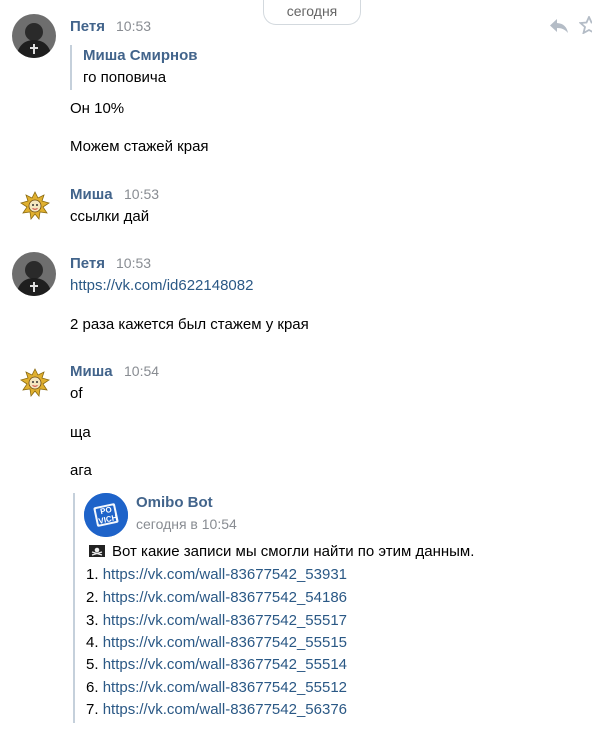 The height and width of the screenshot is (734, 592). Describe the element at coordinates (71, 67) in the screenshot. I see `quote-bar` at that location.